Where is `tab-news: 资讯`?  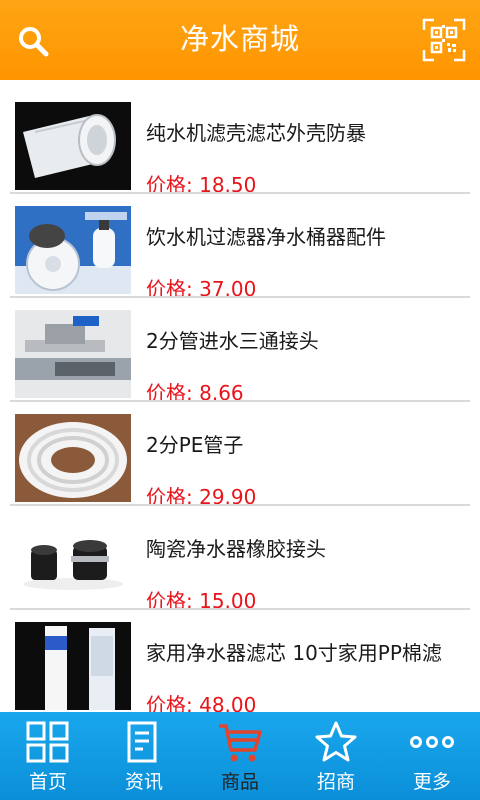
tab-news: 资讯 is located at coordinates (144, 756).